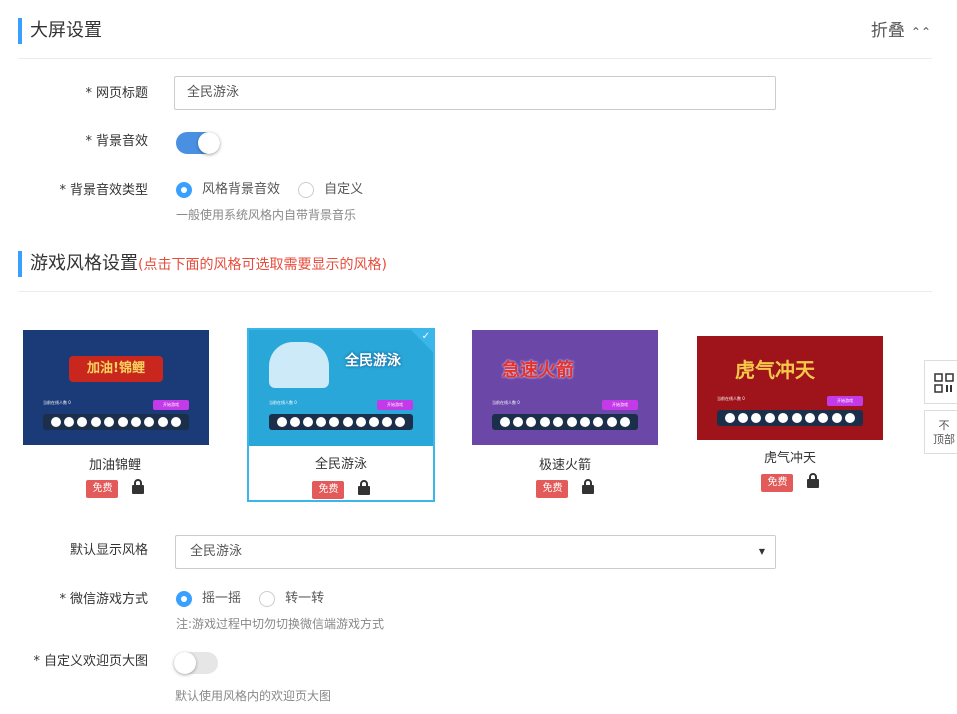 Image resolution: width=957 pixels, height=714 pixels. I want to click on bg-sound-label: * 背景音效, so click(116, 141).